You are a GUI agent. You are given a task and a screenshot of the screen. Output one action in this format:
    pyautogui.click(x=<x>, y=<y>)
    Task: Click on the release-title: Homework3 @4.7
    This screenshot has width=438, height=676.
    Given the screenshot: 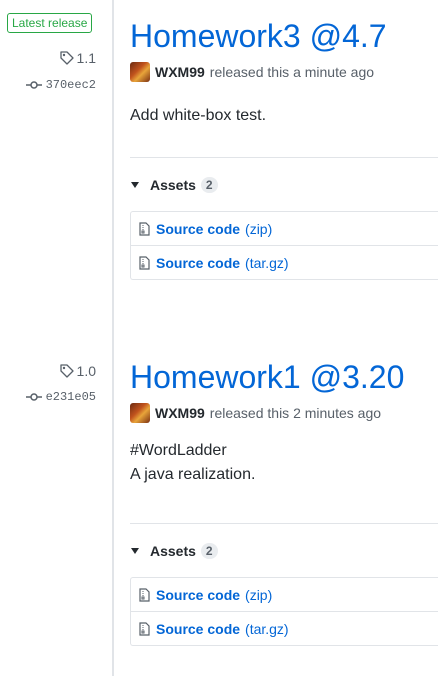 What is the action you would take?
    pyautogui.click(x=258, y=36)
    